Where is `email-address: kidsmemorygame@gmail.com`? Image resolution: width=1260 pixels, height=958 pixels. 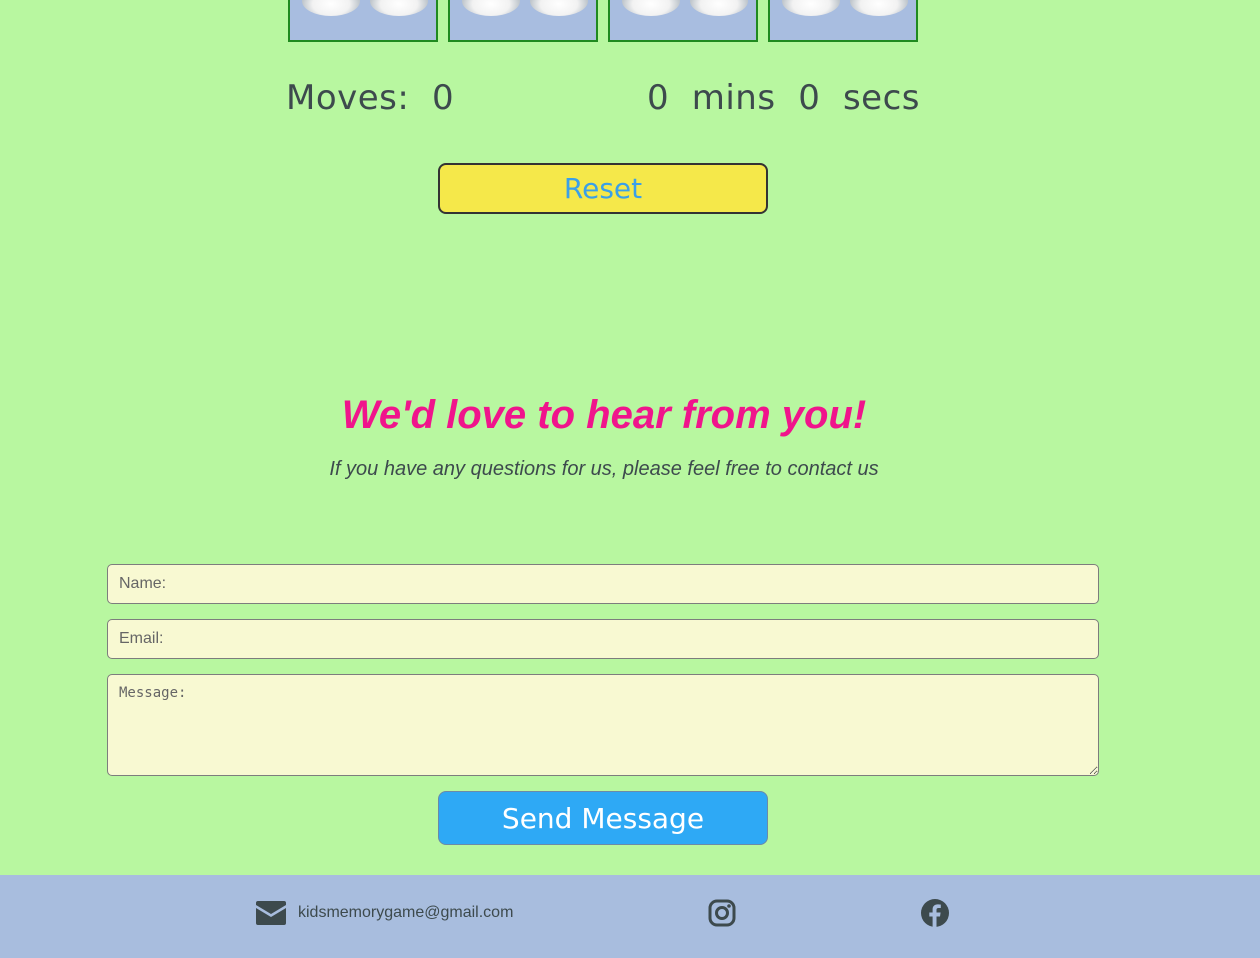
email-address: kidsmemorygame@gmail.com is located at coordinates (406, 912).